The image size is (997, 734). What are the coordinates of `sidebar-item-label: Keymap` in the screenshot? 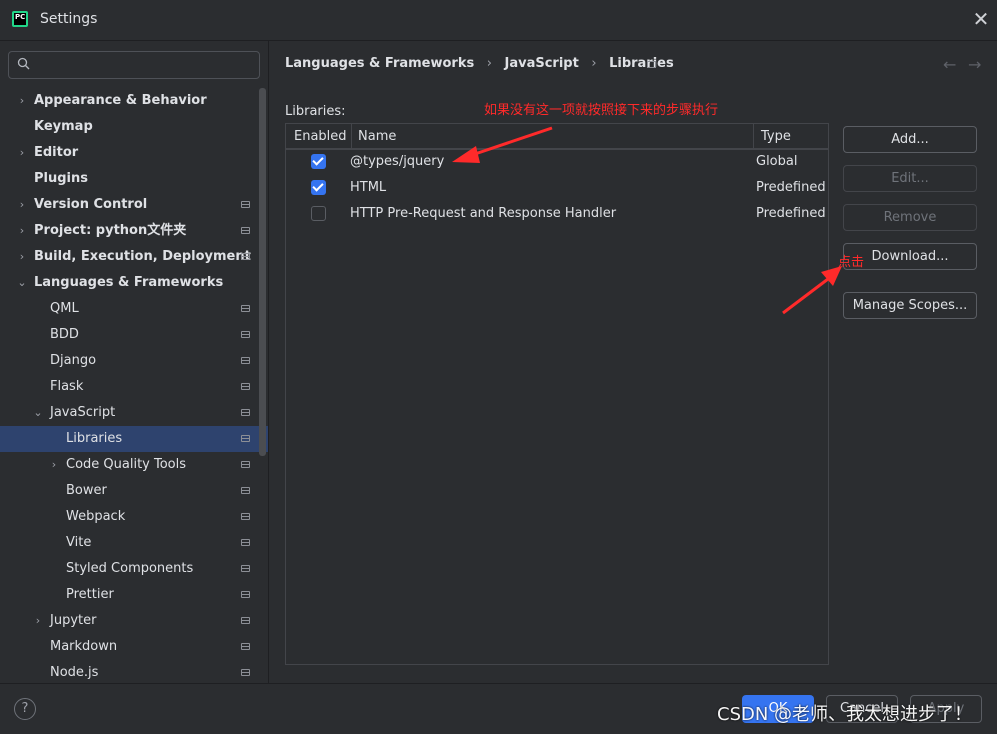 It's located at (63, 126).